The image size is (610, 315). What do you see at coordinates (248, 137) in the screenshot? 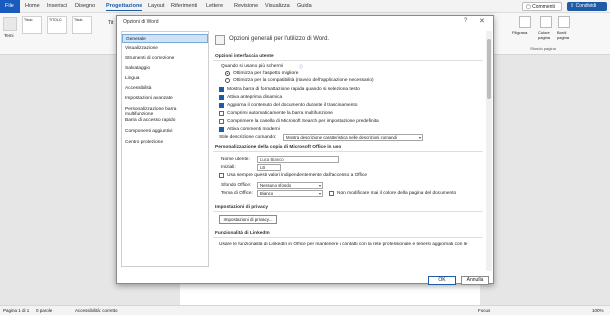
I see `tooltip-style-label: Stile descrizione comando:` at bounding box center [248, 137].